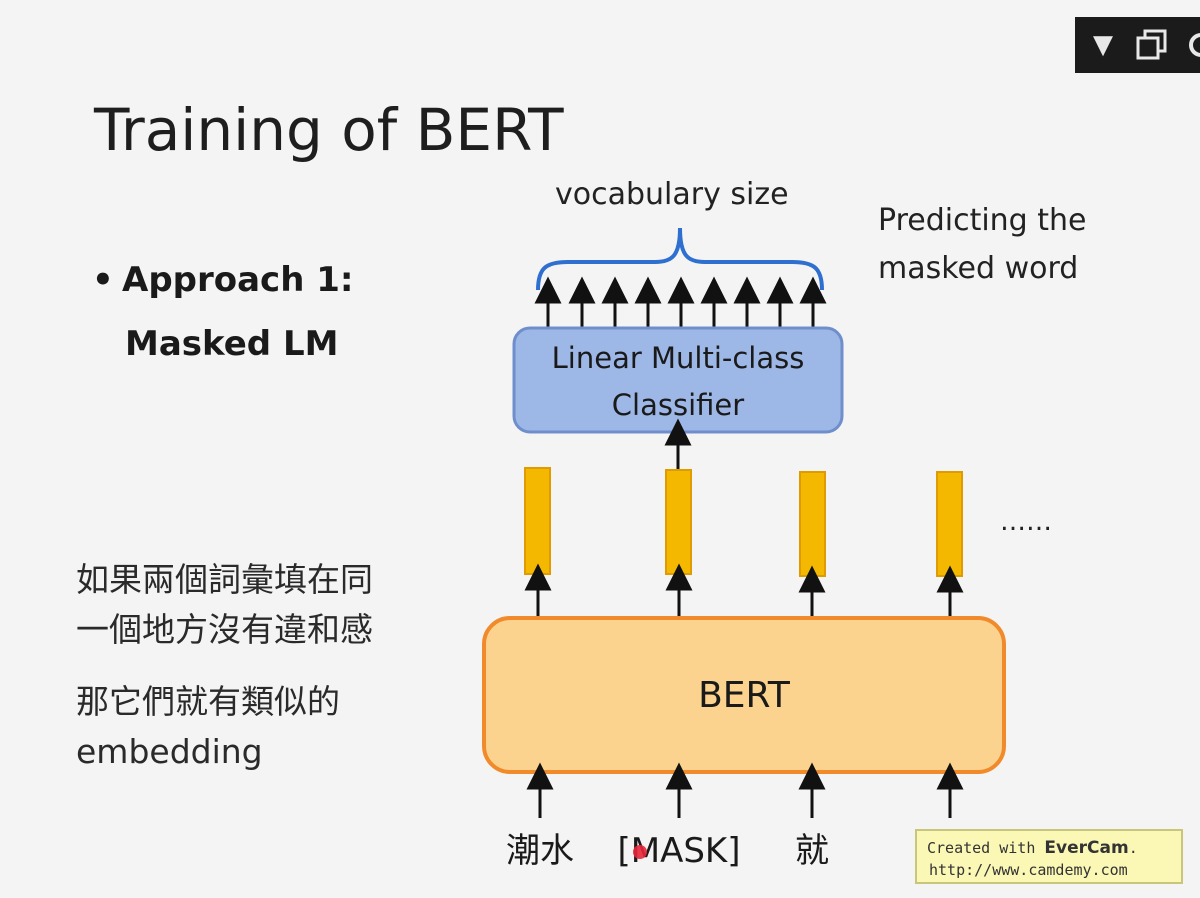 Image resolution: width=1200 pixels, height=898 pixels. Describe the element at coordinates (744, 695) in the screenshot. I see `bert-label: BERT` at that location.